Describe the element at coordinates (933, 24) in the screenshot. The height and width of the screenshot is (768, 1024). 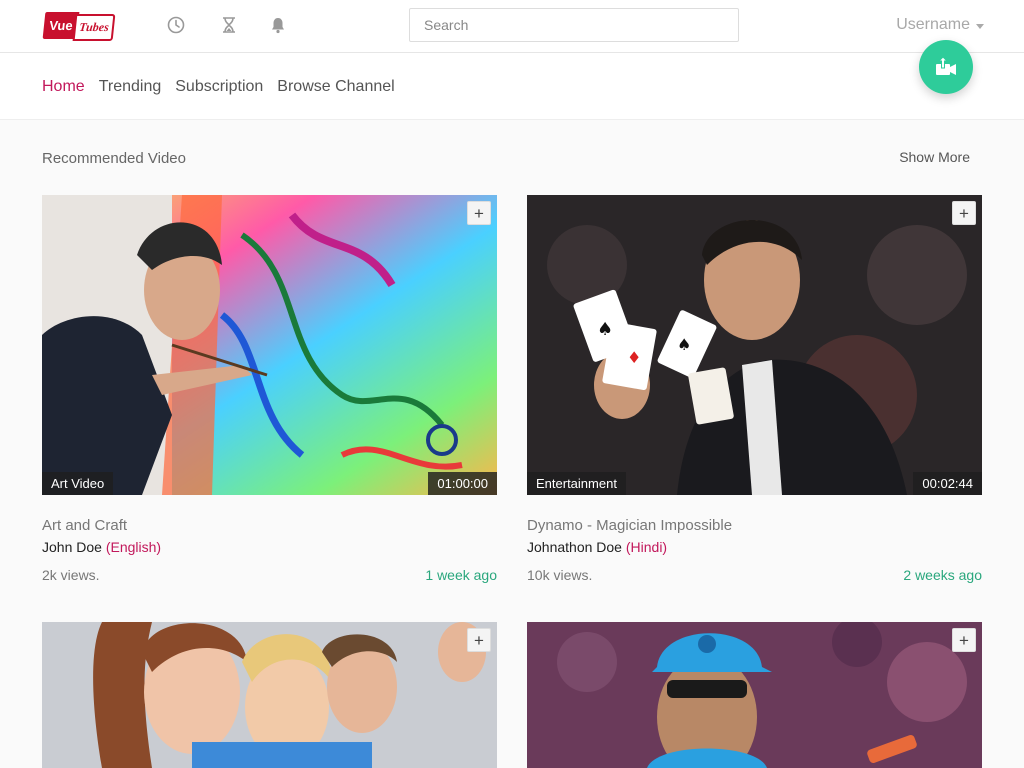
I see `username-label: Username` at that location.